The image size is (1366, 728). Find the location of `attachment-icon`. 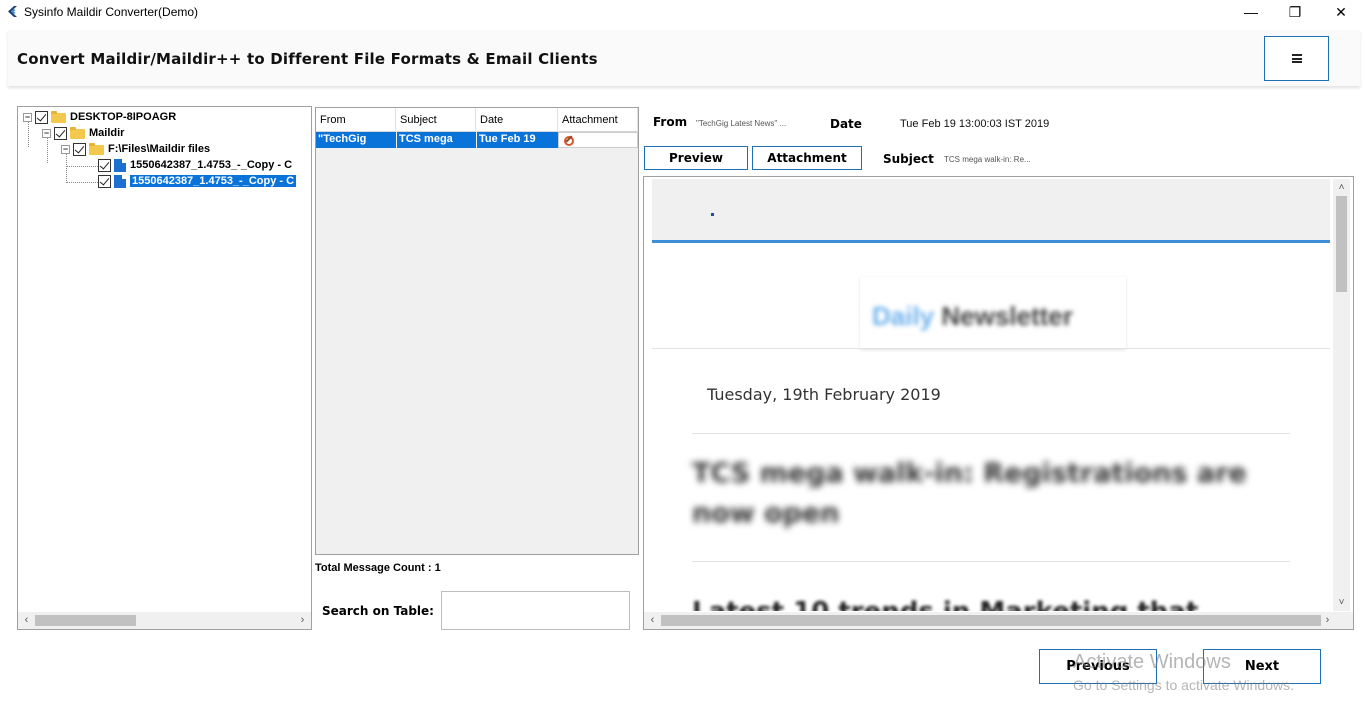

attachment-icon is located at coordinates (569, 141).